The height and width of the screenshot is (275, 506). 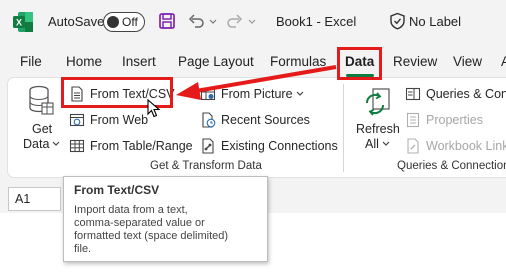 I want to click on refresh-icon, so click(x=377, y=102).